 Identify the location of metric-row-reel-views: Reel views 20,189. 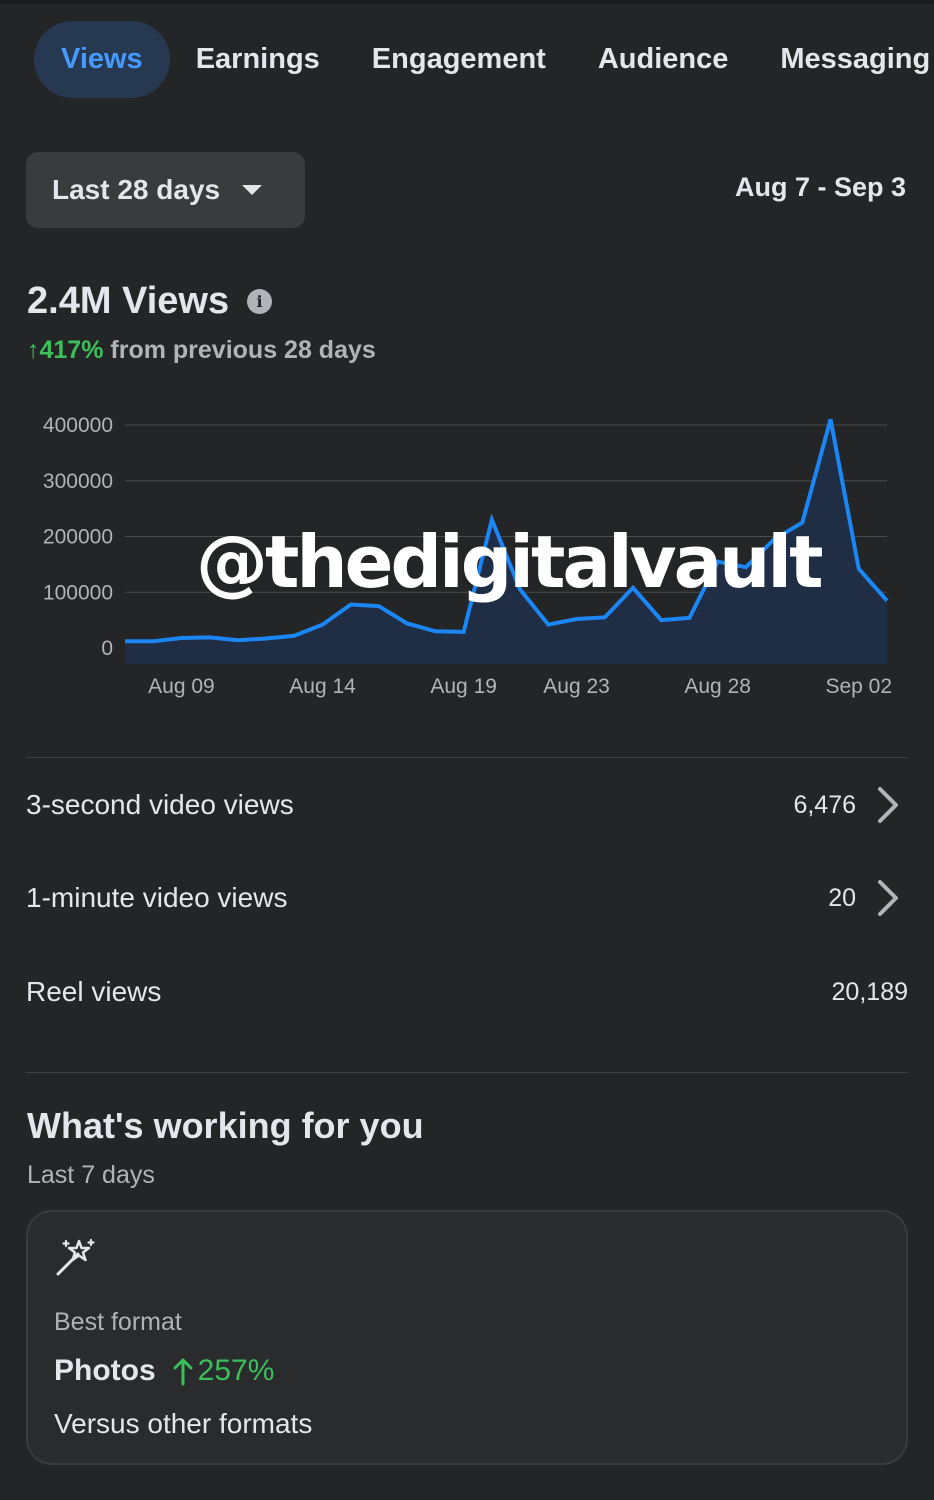
(467, 992).